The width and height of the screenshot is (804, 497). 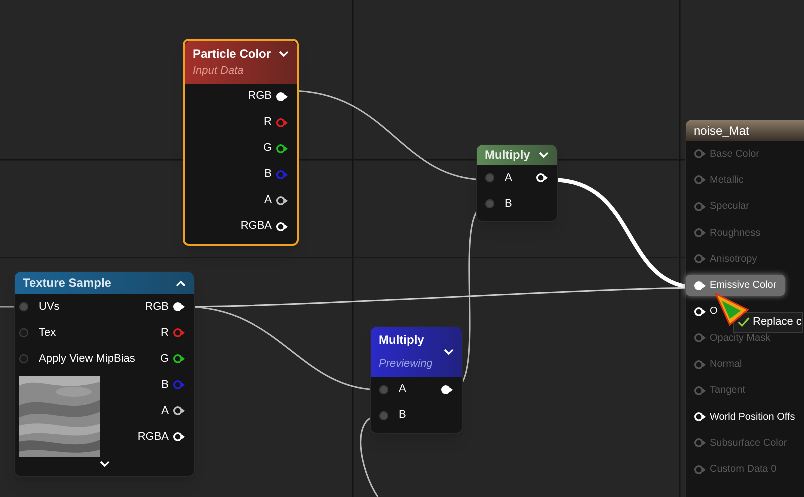 What do you see at coordinates (104, 374) in the screenshot?
I see `node-card: Texture Sample UVs Tex Apply View MipBias RGB R G B A RGBA` at bounding box center [104, 374].